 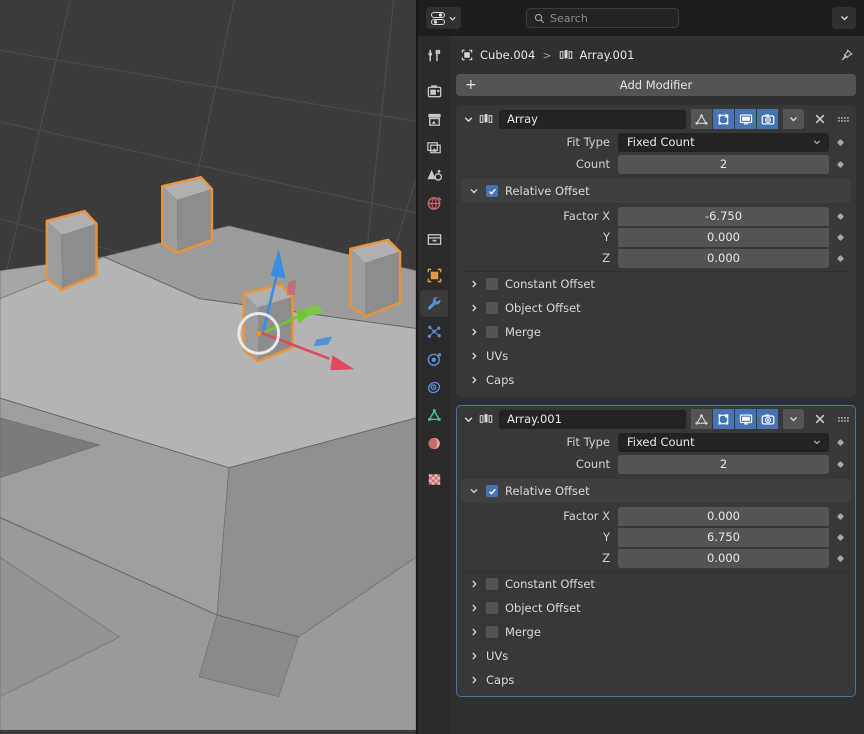 What do you see at coordinates (434, 387) in the screenshot?
I see `sidebar-item-constraints` at bounding box center [434, 387].